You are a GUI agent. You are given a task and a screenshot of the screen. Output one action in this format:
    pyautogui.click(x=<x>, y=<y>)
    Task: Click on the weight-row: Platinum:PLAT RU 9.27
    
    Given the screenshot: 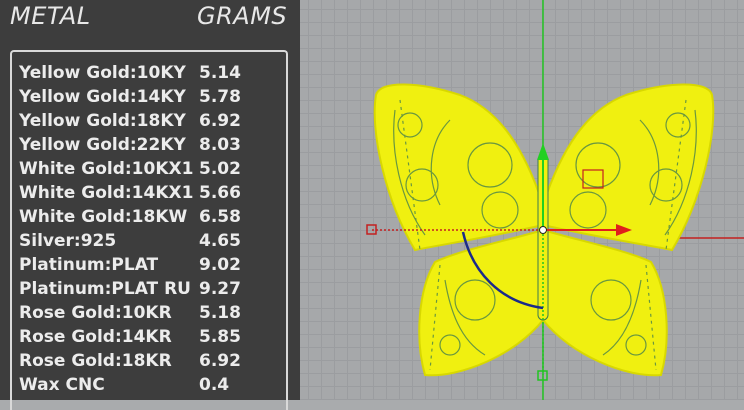 What is the action you would take?
    pyautogui.click(x=130, y=289)
    